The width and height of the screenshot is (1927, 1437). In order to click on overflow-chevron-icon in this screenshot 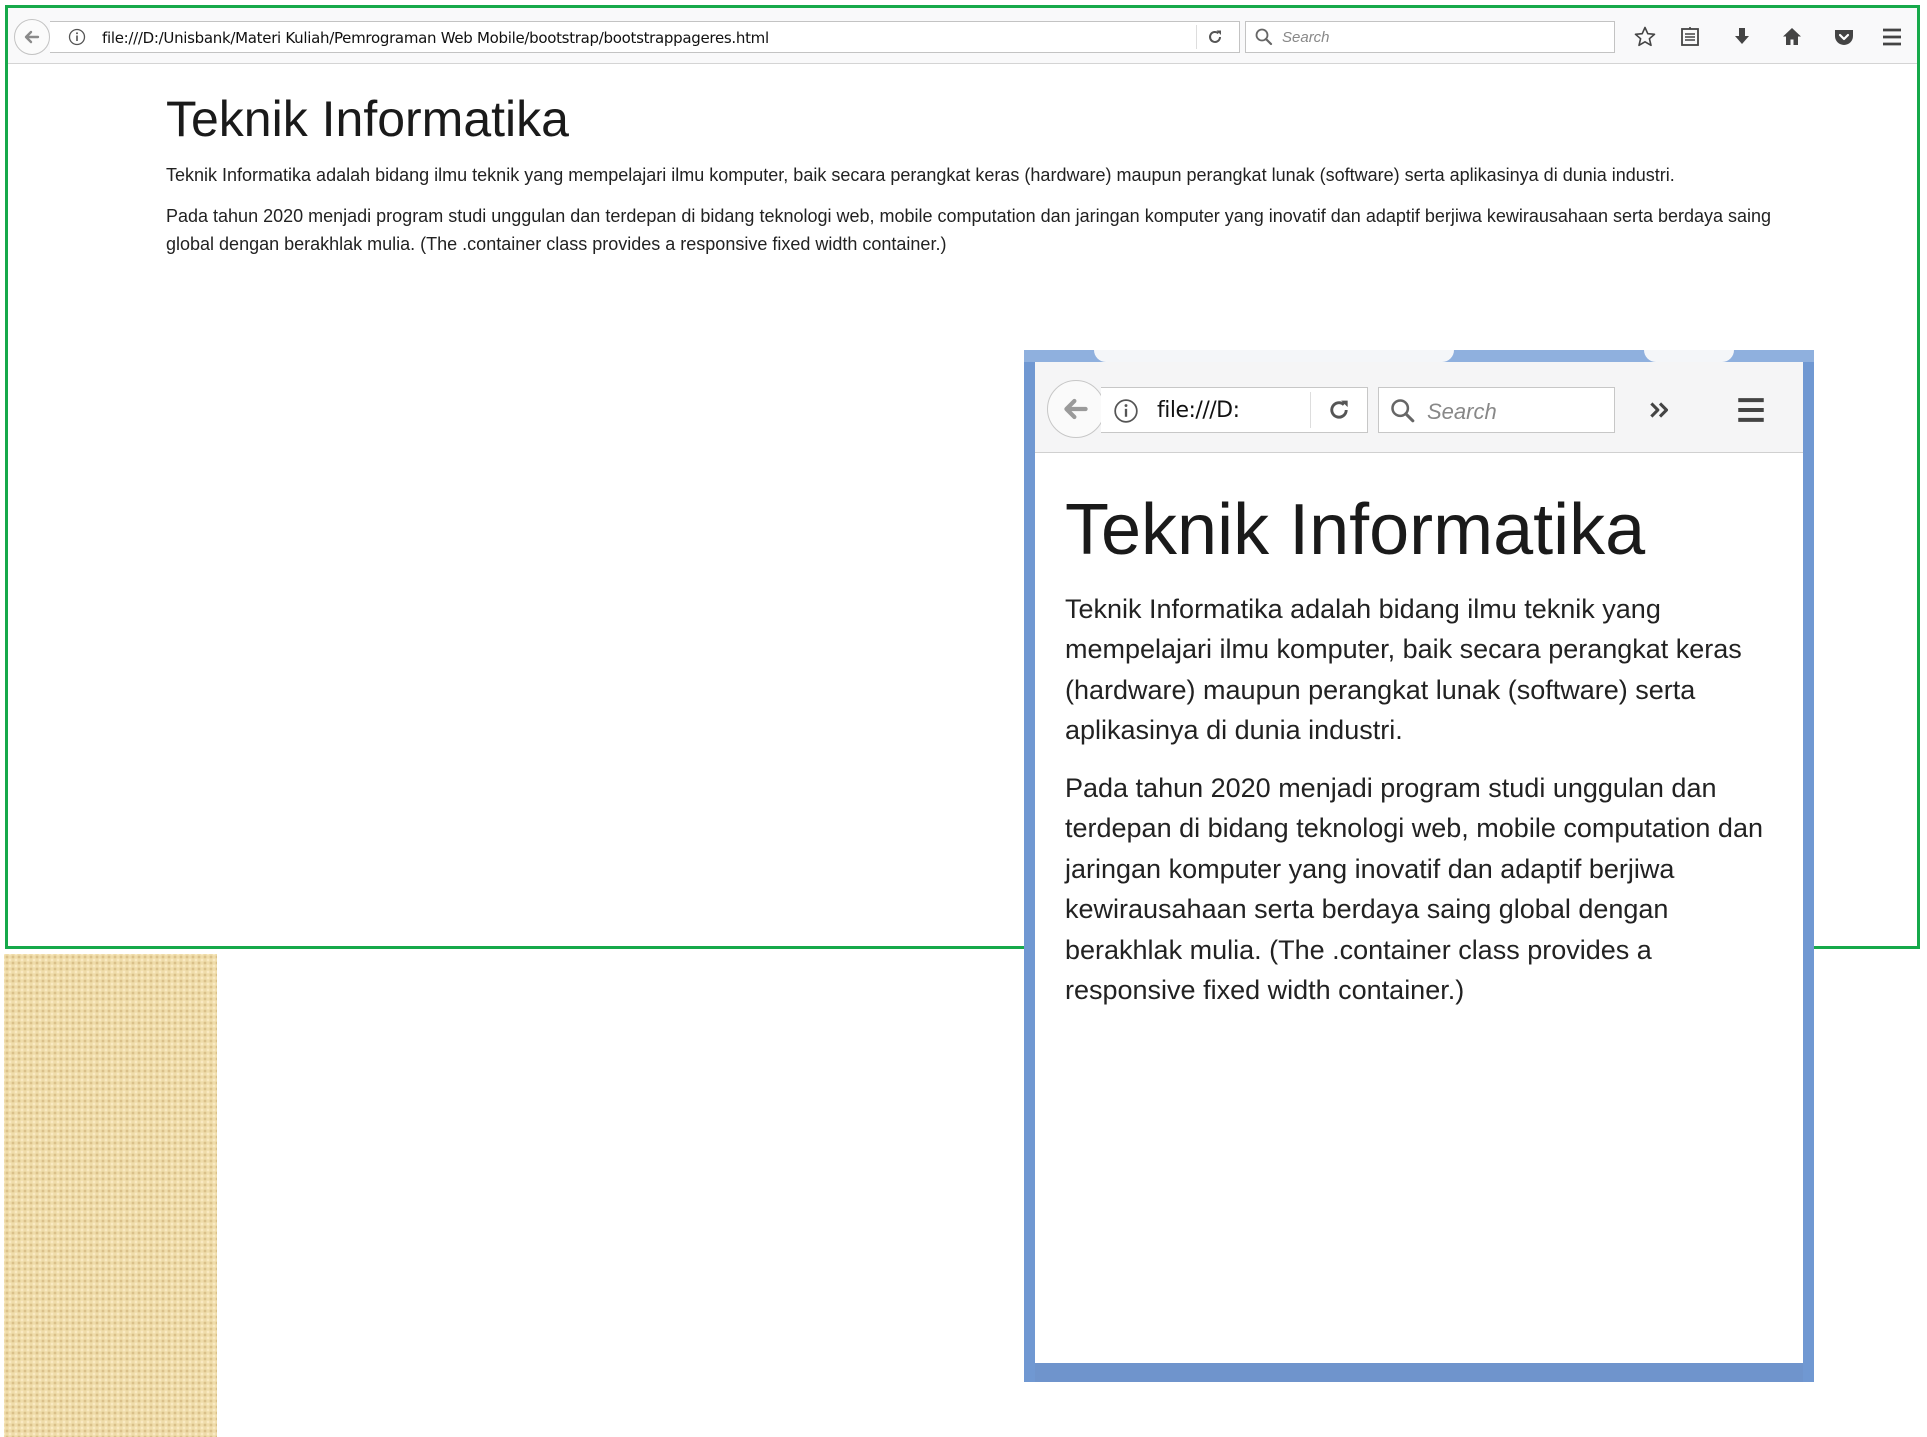, I will do `click(1659, 410)`.